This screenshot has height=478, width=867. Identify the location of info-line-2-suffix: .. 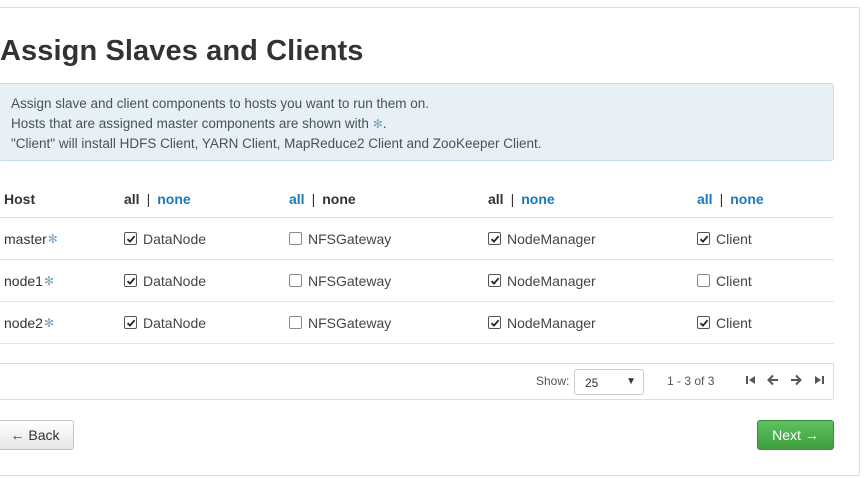
(384, 123).